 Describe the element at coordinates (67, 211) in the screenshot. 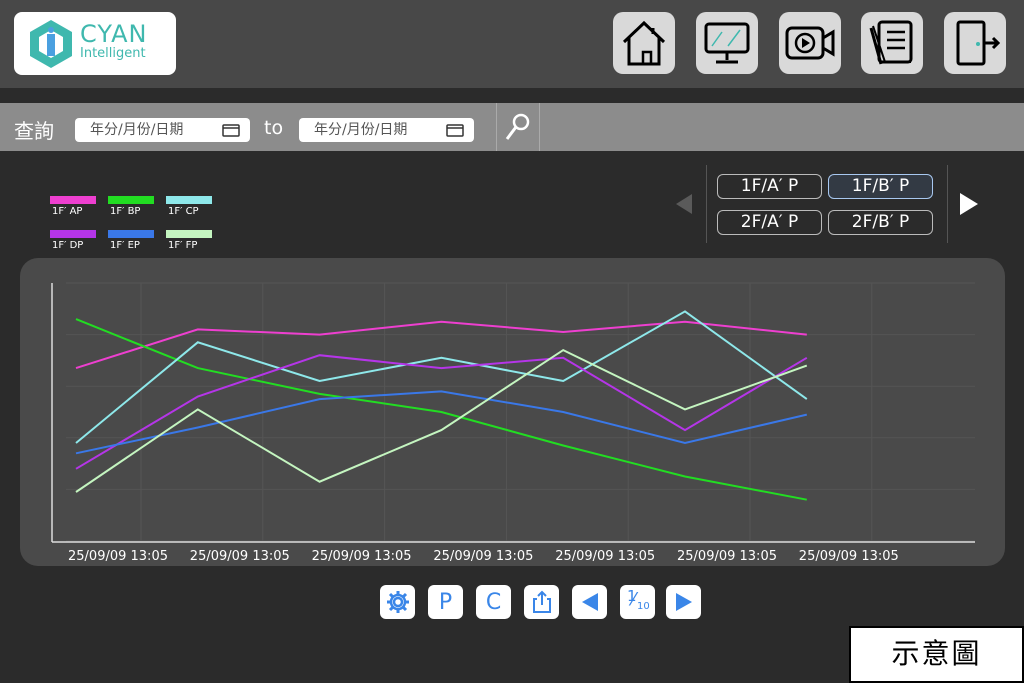

I see `legend-label: 1F′ AP` at that location.